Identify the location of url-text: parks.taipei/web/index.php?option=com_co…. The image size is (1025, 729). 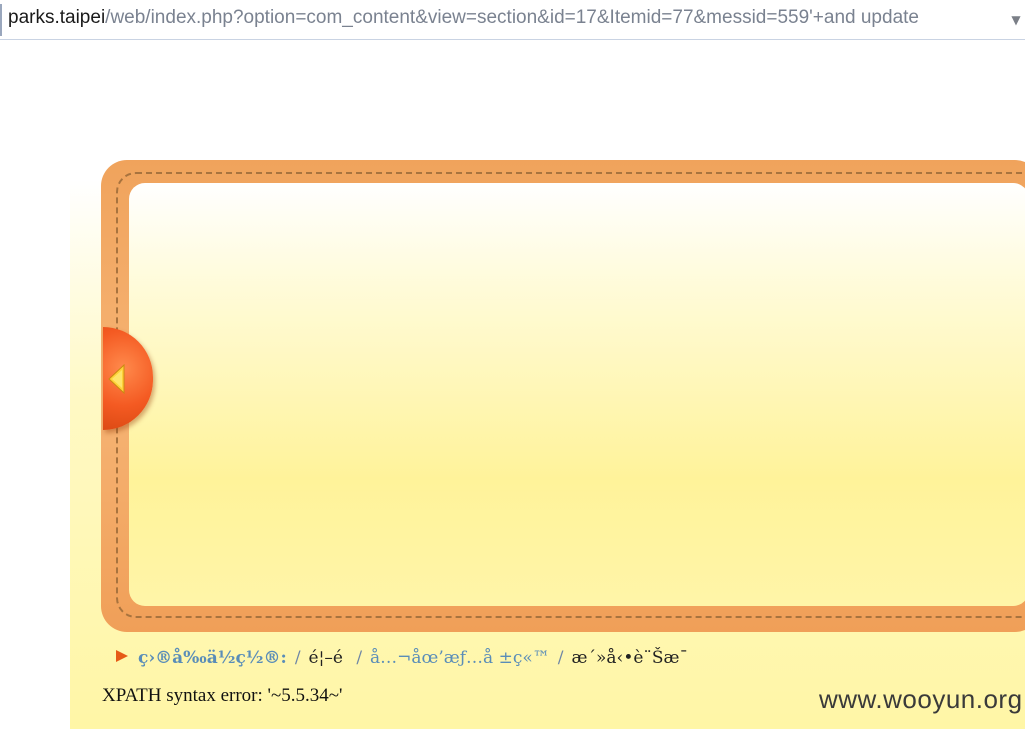
(463, 18).